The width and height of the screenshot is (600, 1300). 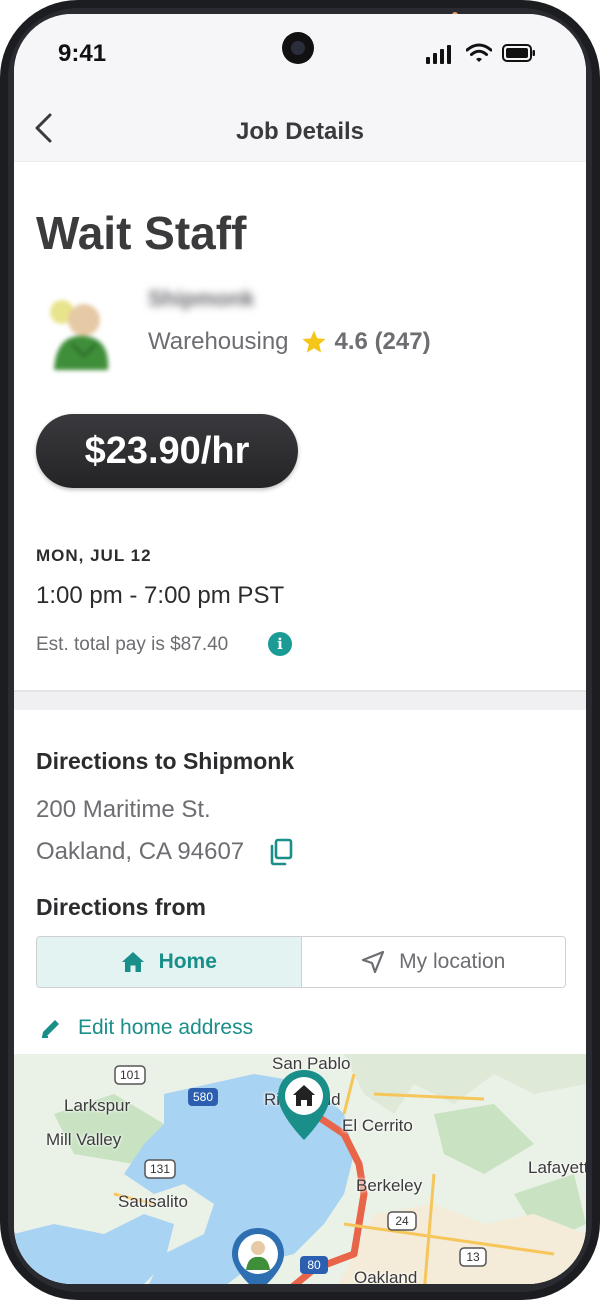 What do you see at coordinates (298, 48) in the screenshot?
I see `camera-cutout` at bounding box center [298, 48].